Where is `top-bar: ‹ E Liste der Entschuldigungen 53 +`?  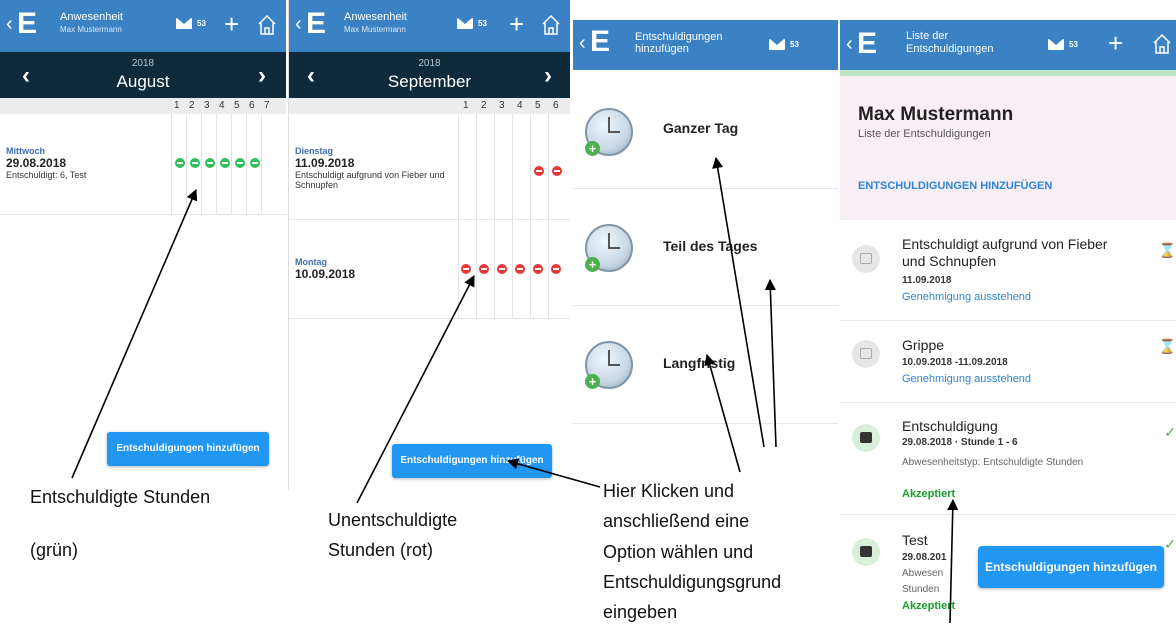
top-bar: ‹ E Liste der Entschuldigungen 53 + is located at coordinates (1008, 45).